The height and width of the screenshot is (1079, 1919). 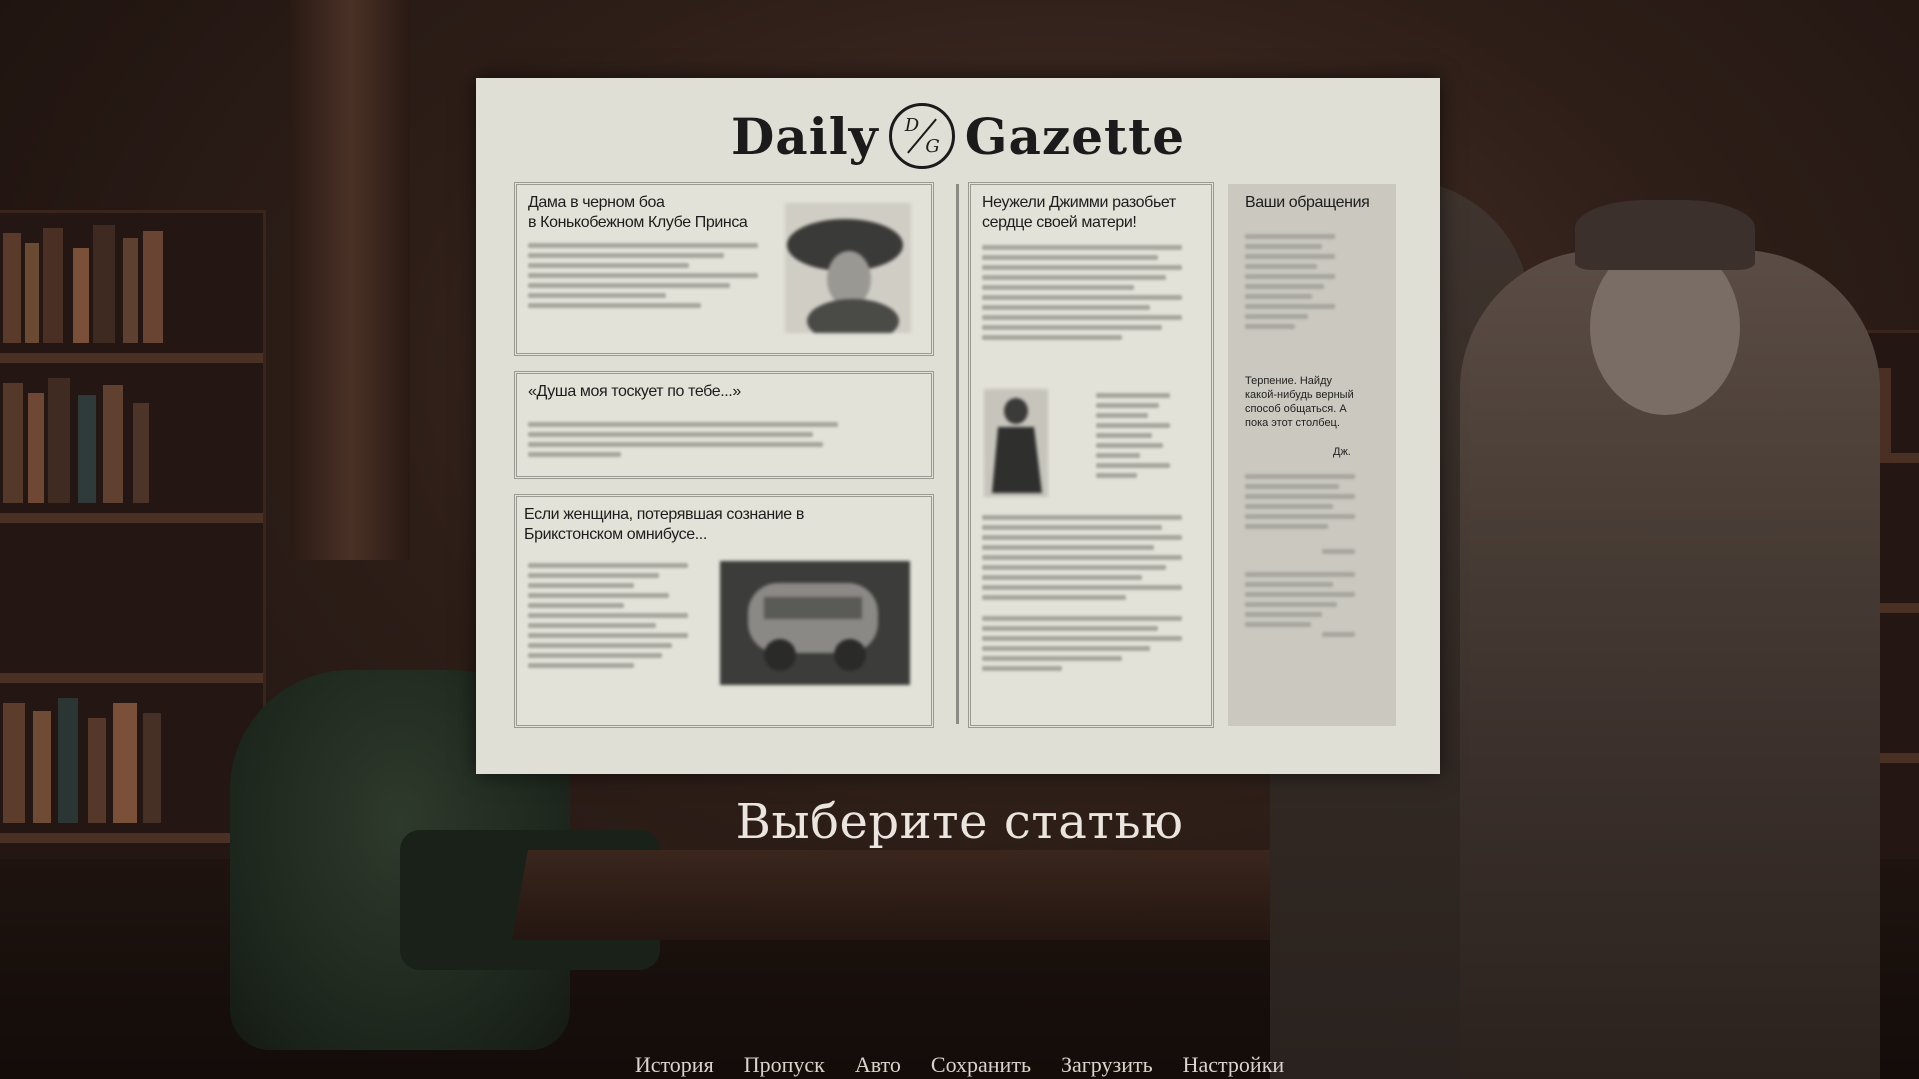 I want to click on man-in-coat-photo, so click(x=1016, y=443).